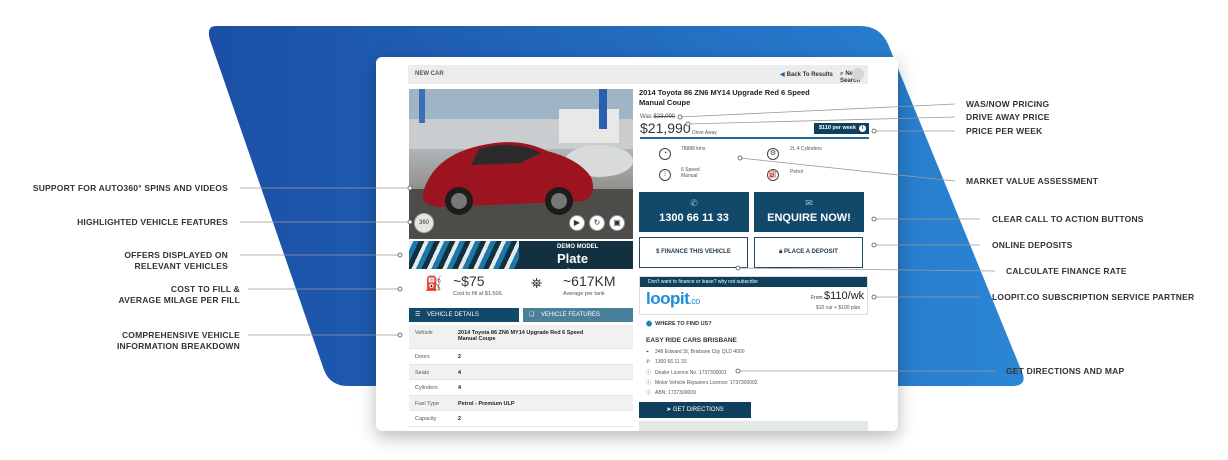 This screenshot has width=1228, height=460. What do you see at coordinates (1008, 117) in the screenshot?
I see `callout-drive-away: DRIVE AWAY PRICE` at bounding box center [1008, 117].